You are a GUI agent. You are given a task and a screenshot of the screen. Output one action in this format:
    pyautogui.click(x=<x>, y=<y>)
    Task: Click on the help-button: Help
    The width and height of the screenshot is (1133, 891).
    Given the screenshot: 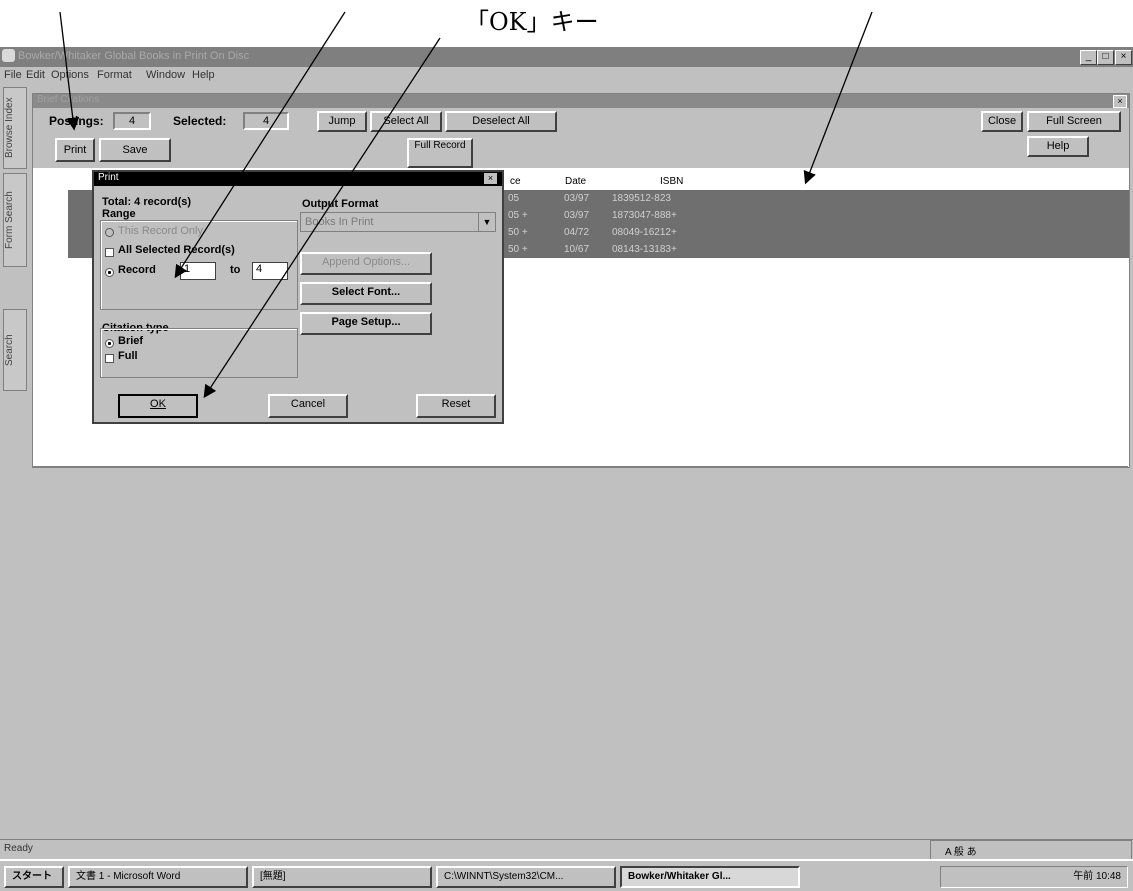 What is the action you would take?
    pyautogui.click(x=1058, y=146)
    